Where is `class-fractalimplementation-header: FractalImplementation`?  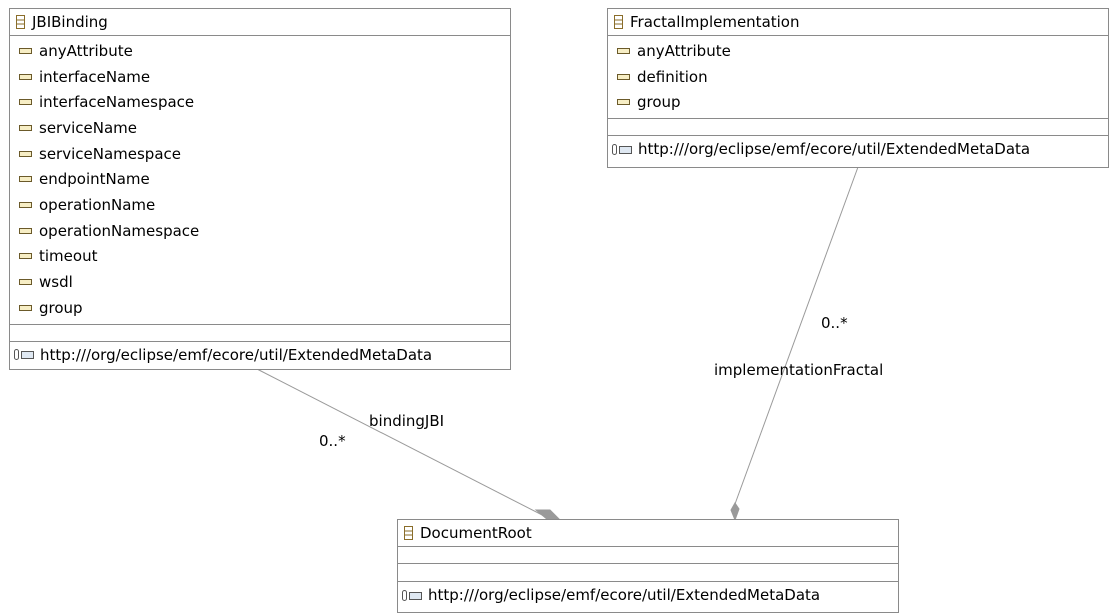 class-fractalimplementation-header: FractalImplementation is located at coordinates (858, 22).